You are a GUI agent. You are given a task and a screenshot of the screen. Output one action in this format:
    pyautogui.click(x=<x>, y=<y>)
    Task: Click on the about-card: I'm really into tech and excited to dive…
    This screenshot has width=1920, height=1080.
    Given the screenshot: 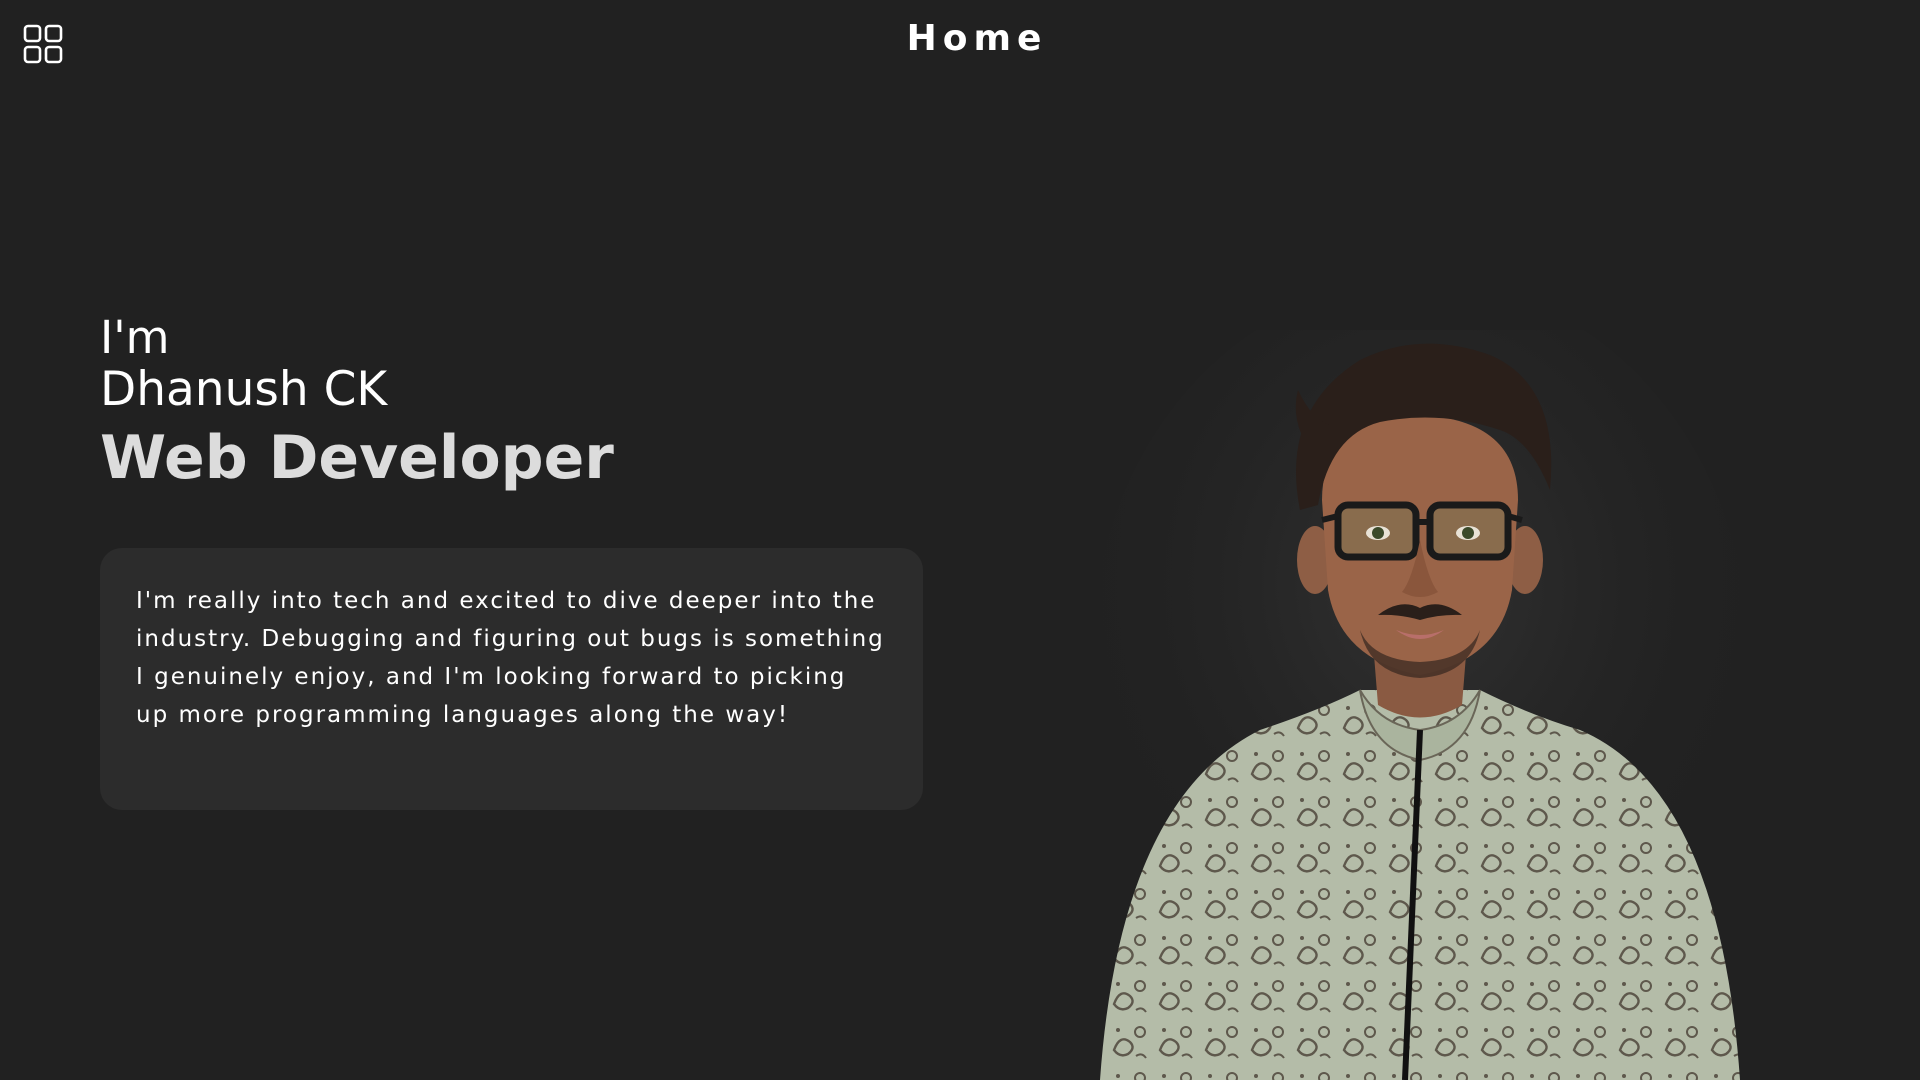 What is the action you would take?
    pyautogui.click(x=511, y=679)
    